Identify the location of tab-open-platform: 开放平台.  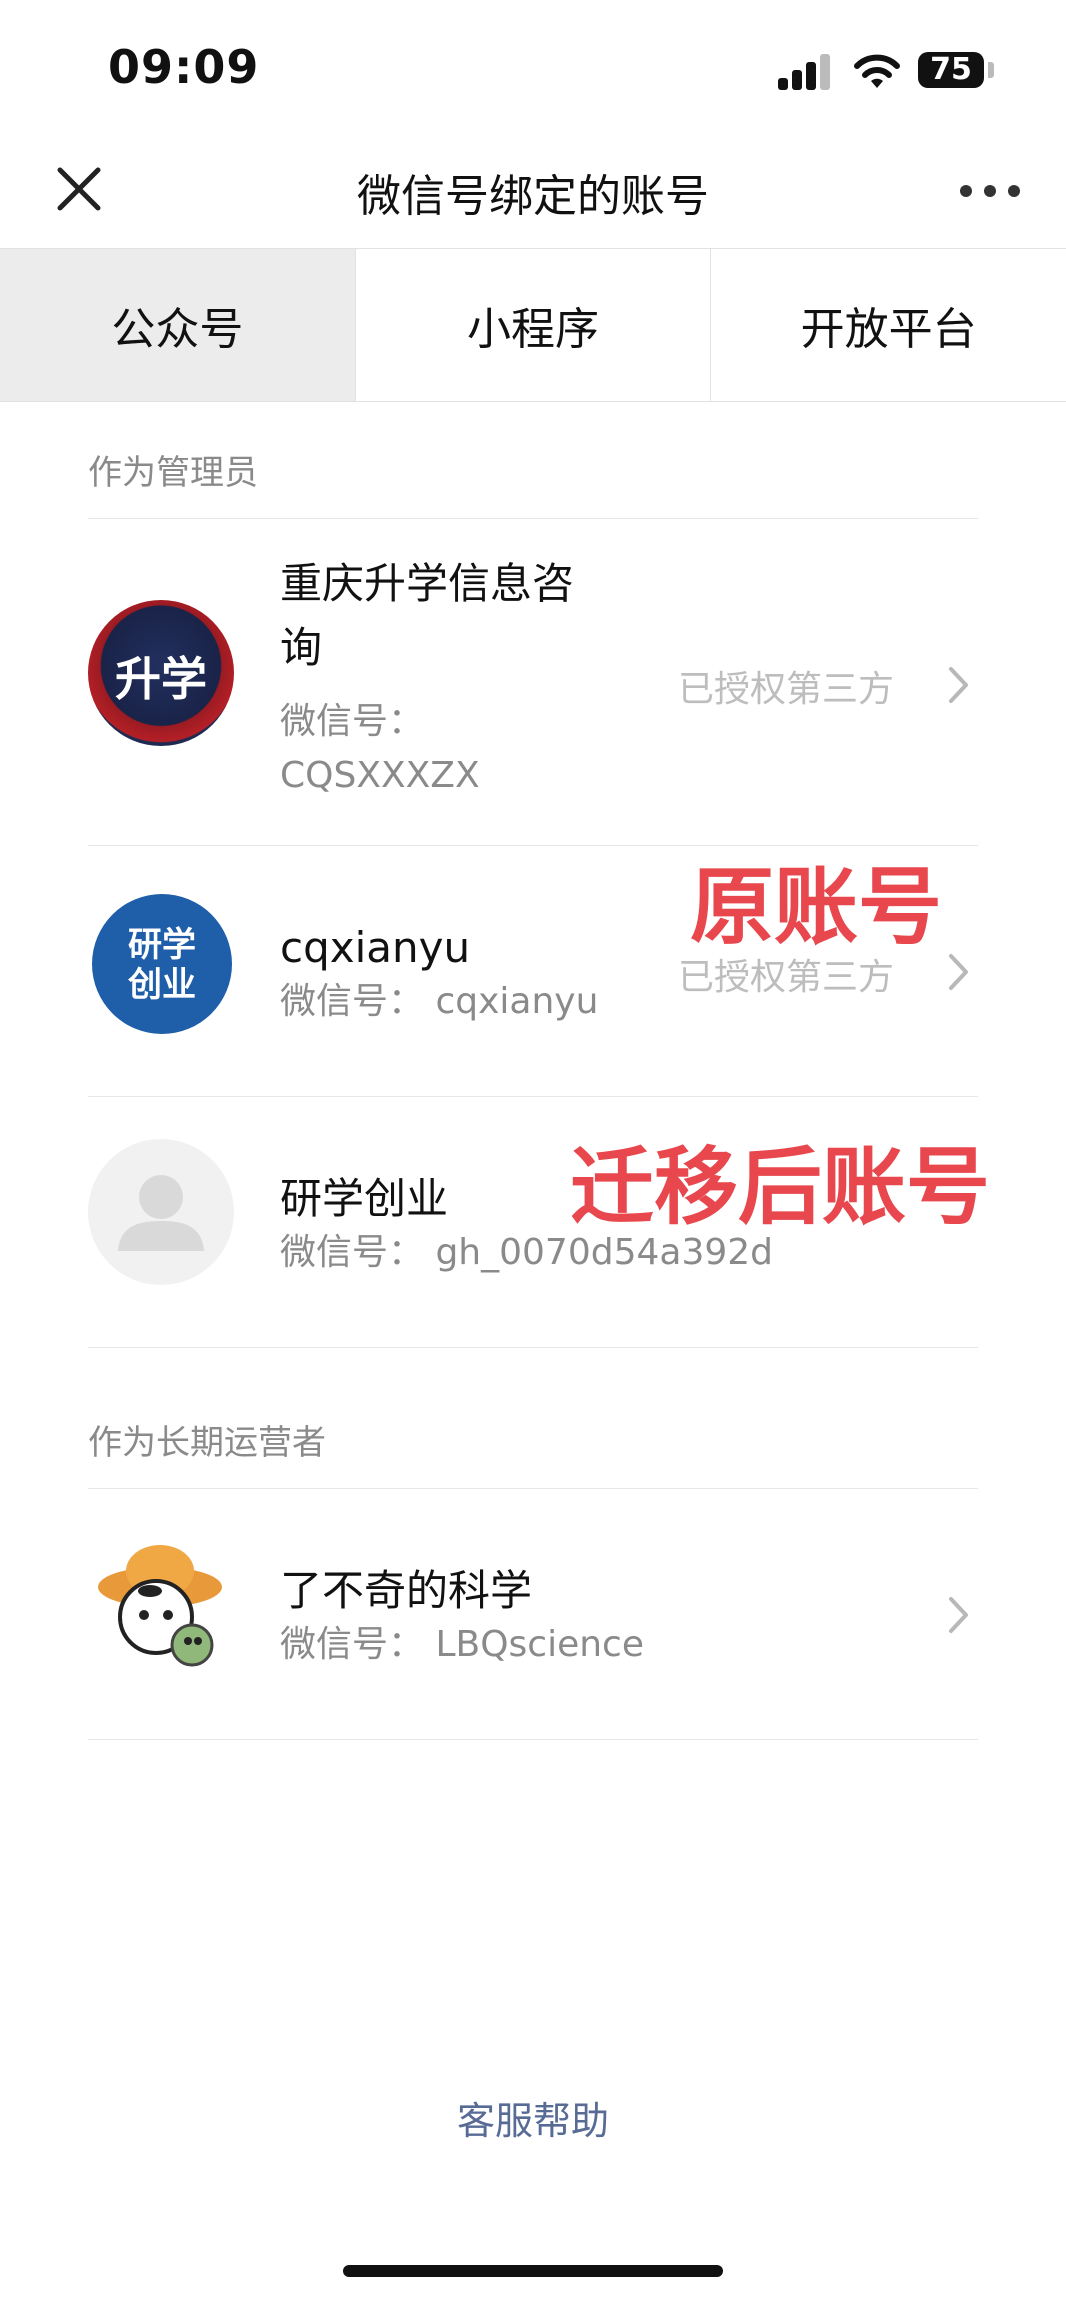
(888, 325).